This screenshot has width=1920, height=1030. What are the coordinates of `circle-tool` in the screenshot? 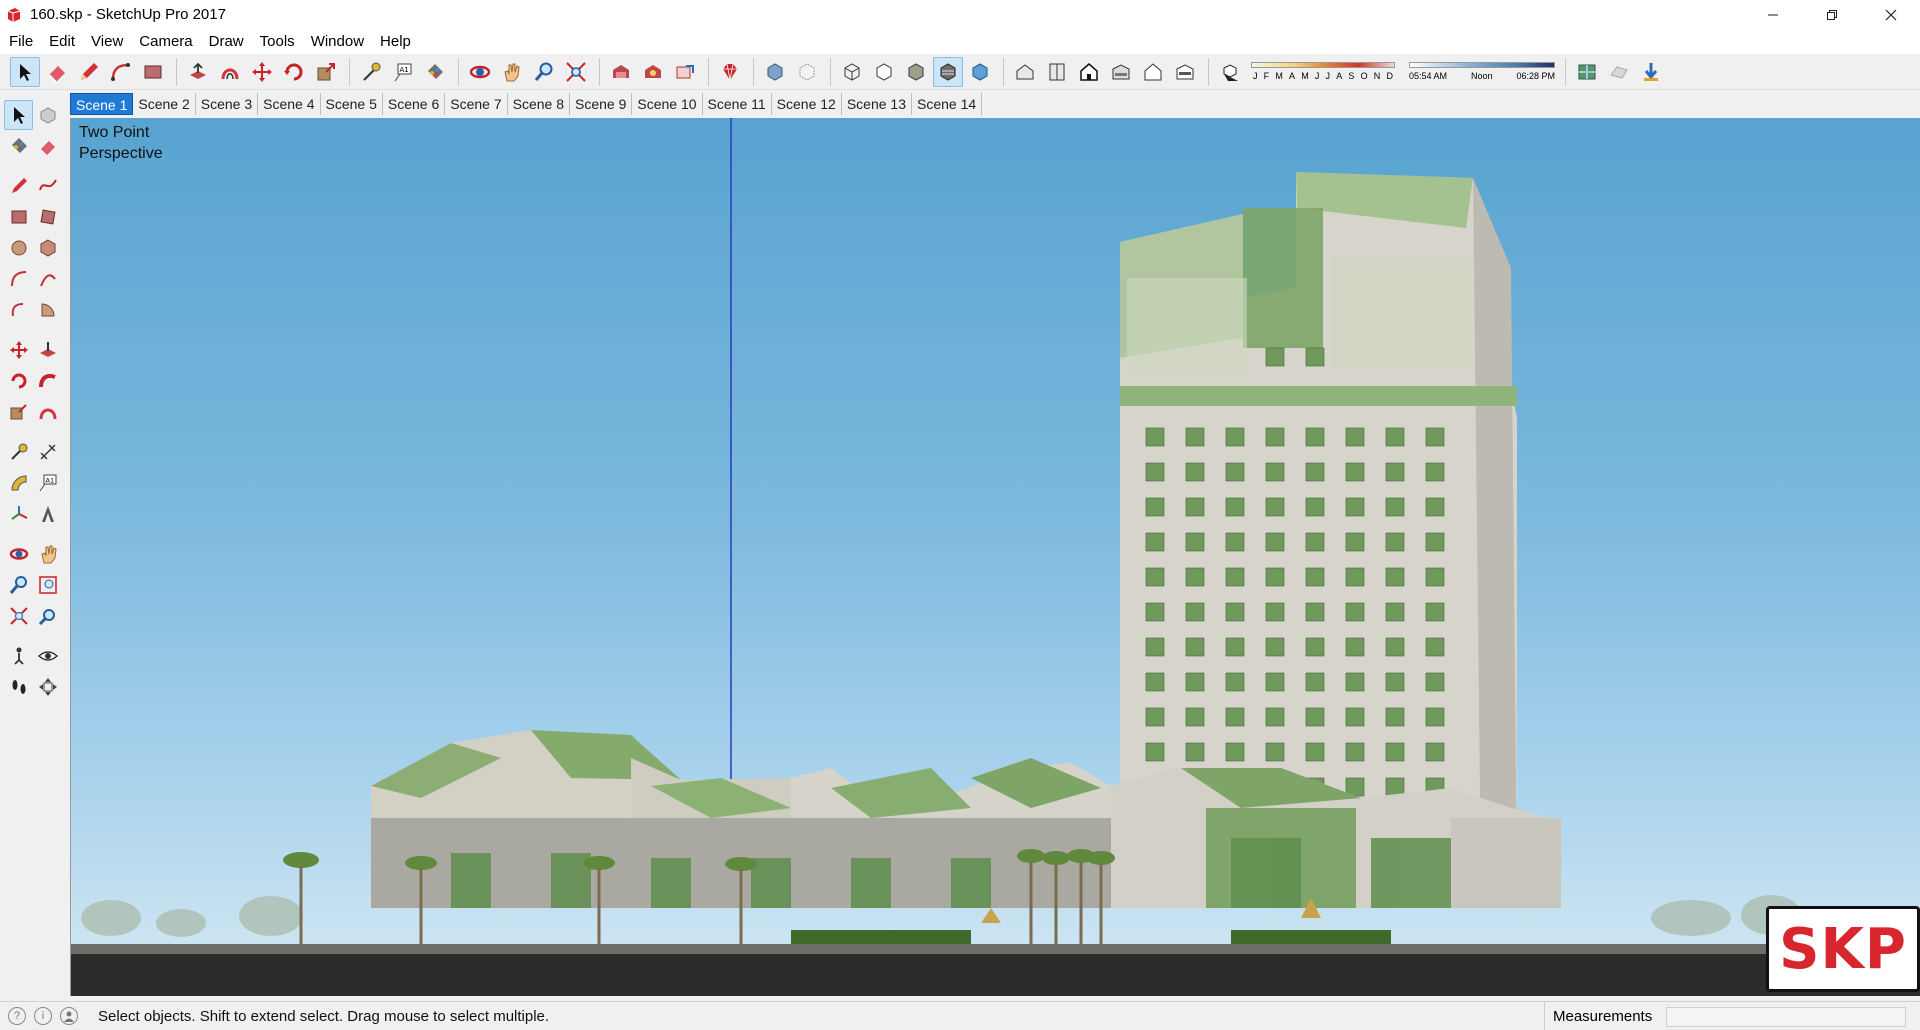 It's located at (18, 248).